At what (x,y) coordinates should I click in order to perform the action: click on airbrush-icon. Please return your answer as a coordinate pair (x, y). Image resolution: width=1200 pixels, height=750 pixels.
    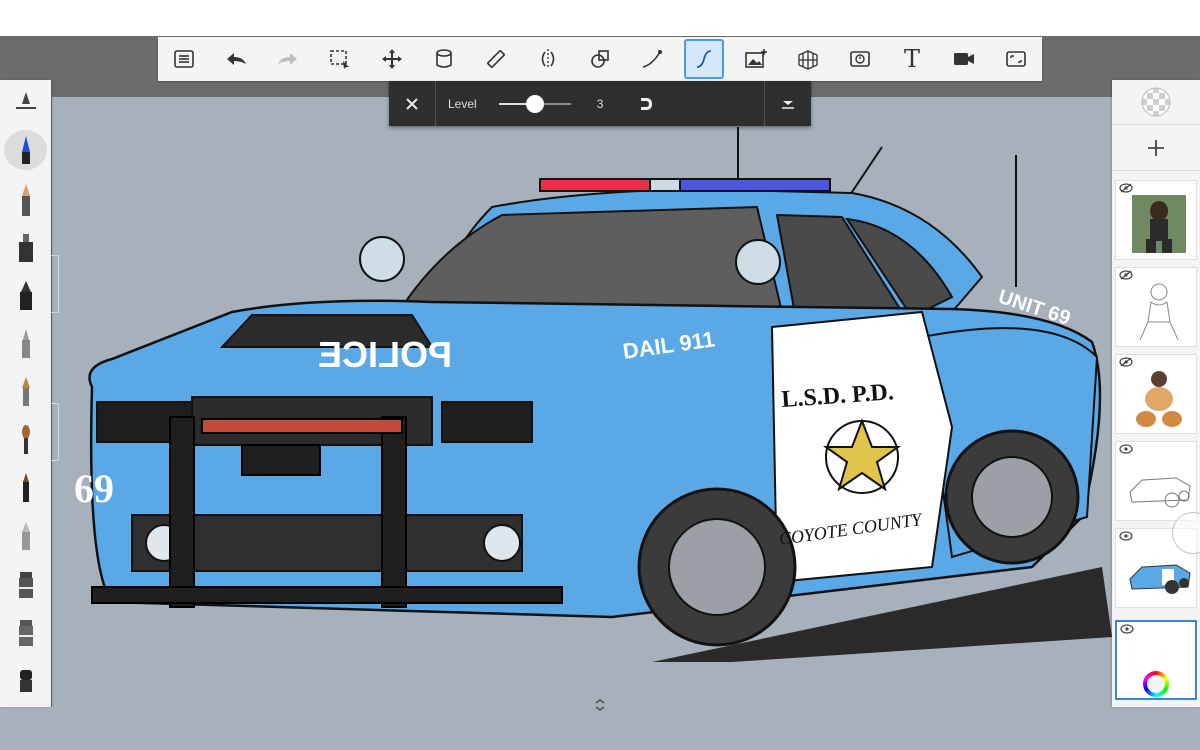
    Looking at the image, I should click on (25, 487).